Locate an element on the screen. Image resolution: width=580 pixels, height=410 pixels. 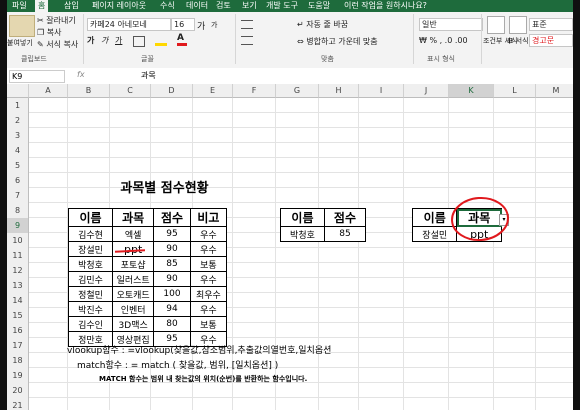
row-header-17: 17 is located at coordinates (18, 346).